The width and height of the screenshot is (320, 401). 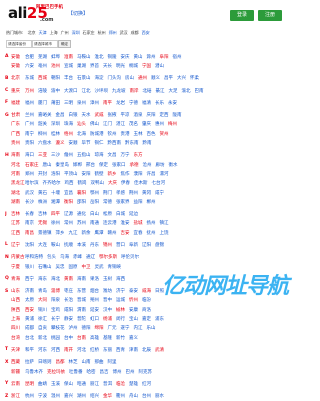 I want to click on city-link: 舟山, so click(x=133, y=396).